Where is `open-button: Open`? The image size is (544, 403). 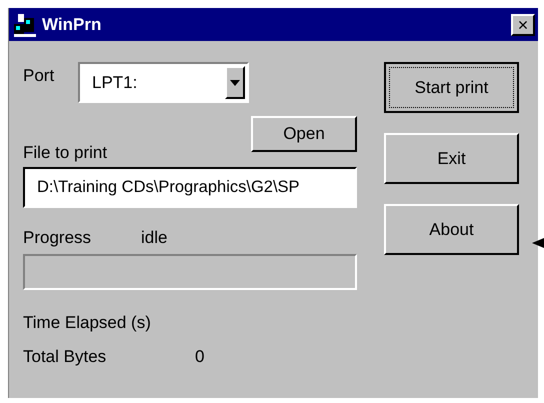
open-button: Open is located at coordinates (304, 134).